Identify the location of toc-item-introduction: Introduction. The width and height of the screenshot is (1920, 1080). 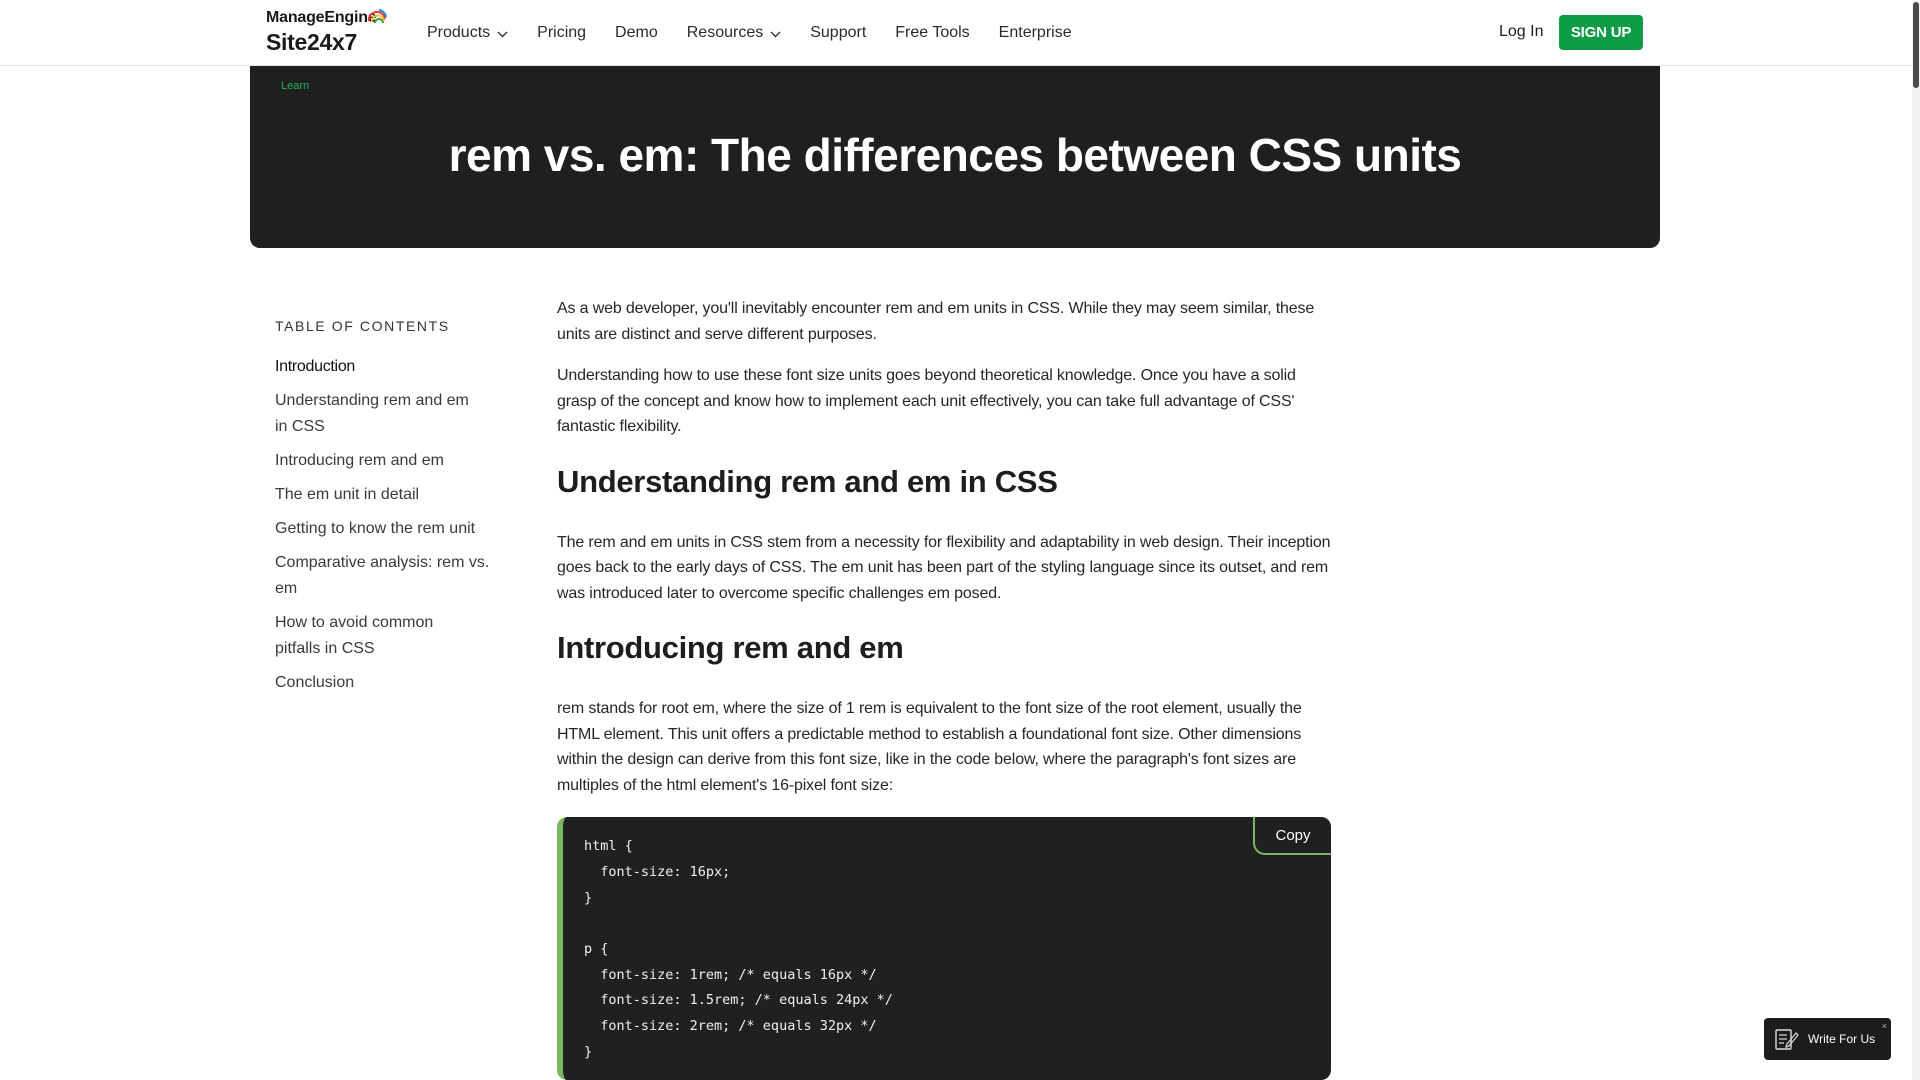
(385, 367).